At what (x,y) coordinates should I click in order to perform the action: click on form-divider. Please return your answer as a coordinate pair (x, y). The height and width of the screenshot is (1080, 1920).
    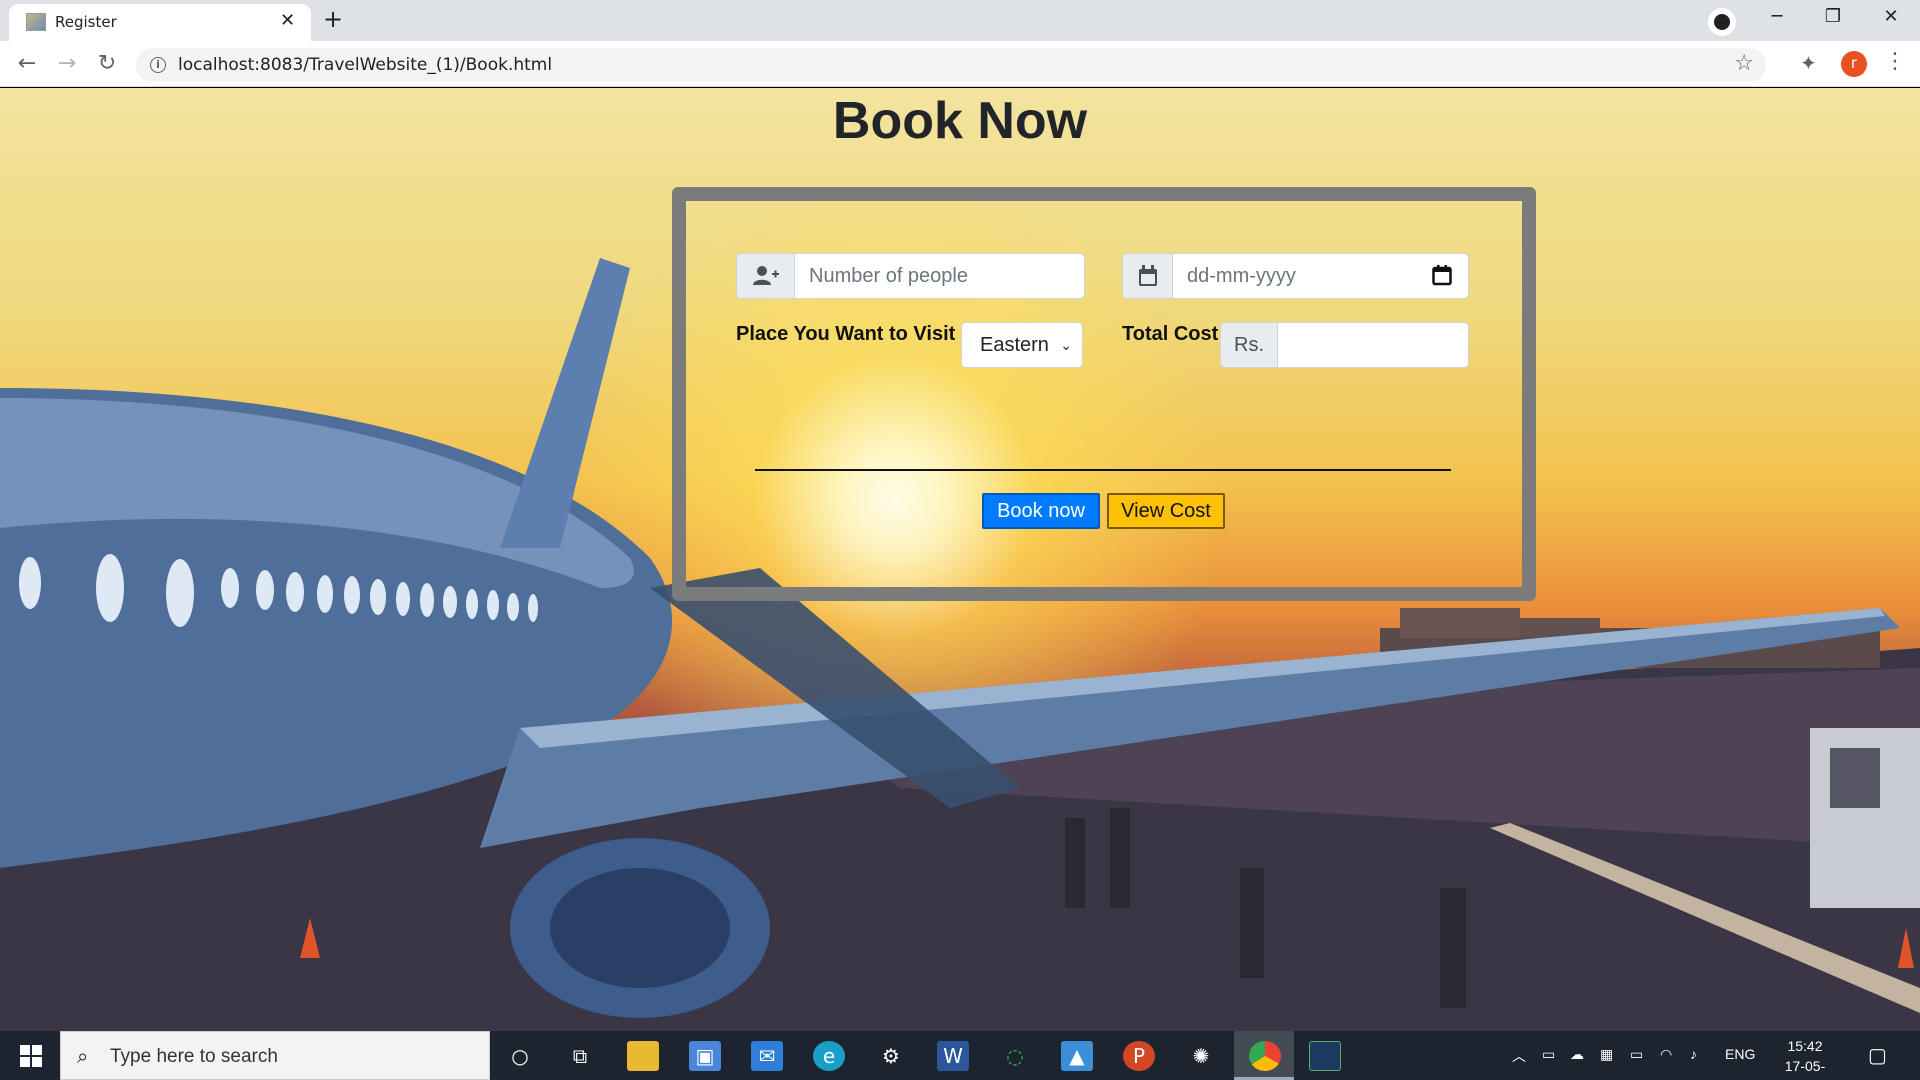
    Looking at the image, I should click on (1103, 470).